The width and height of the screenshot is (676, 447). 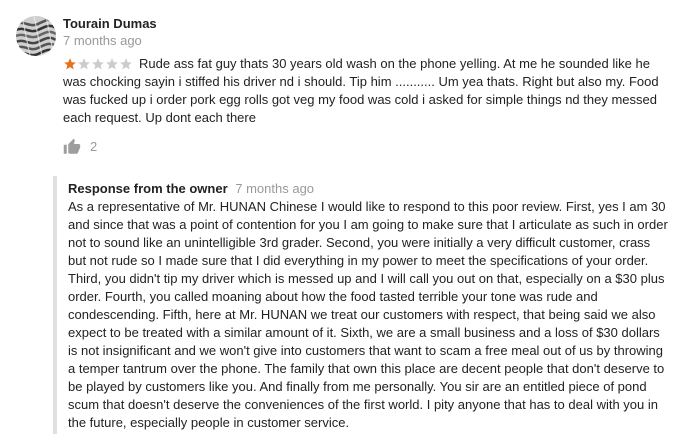 What do you see at coordinates (110, 24) in the screenshot?
I see `author-name: Tourain Dumas` at bounding box center [110, 24].